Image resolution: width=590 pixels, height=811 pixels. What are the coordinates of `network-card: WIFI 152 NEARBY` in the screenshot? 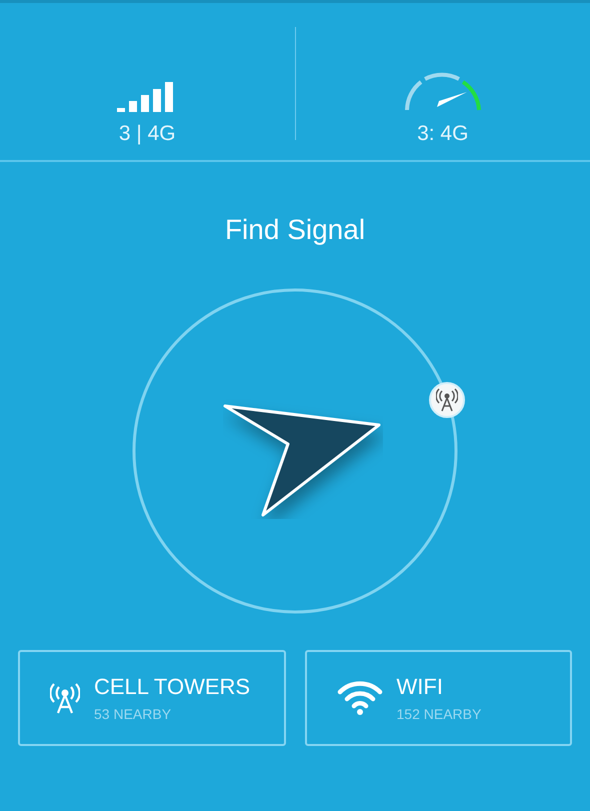 It's located at (438, 698).